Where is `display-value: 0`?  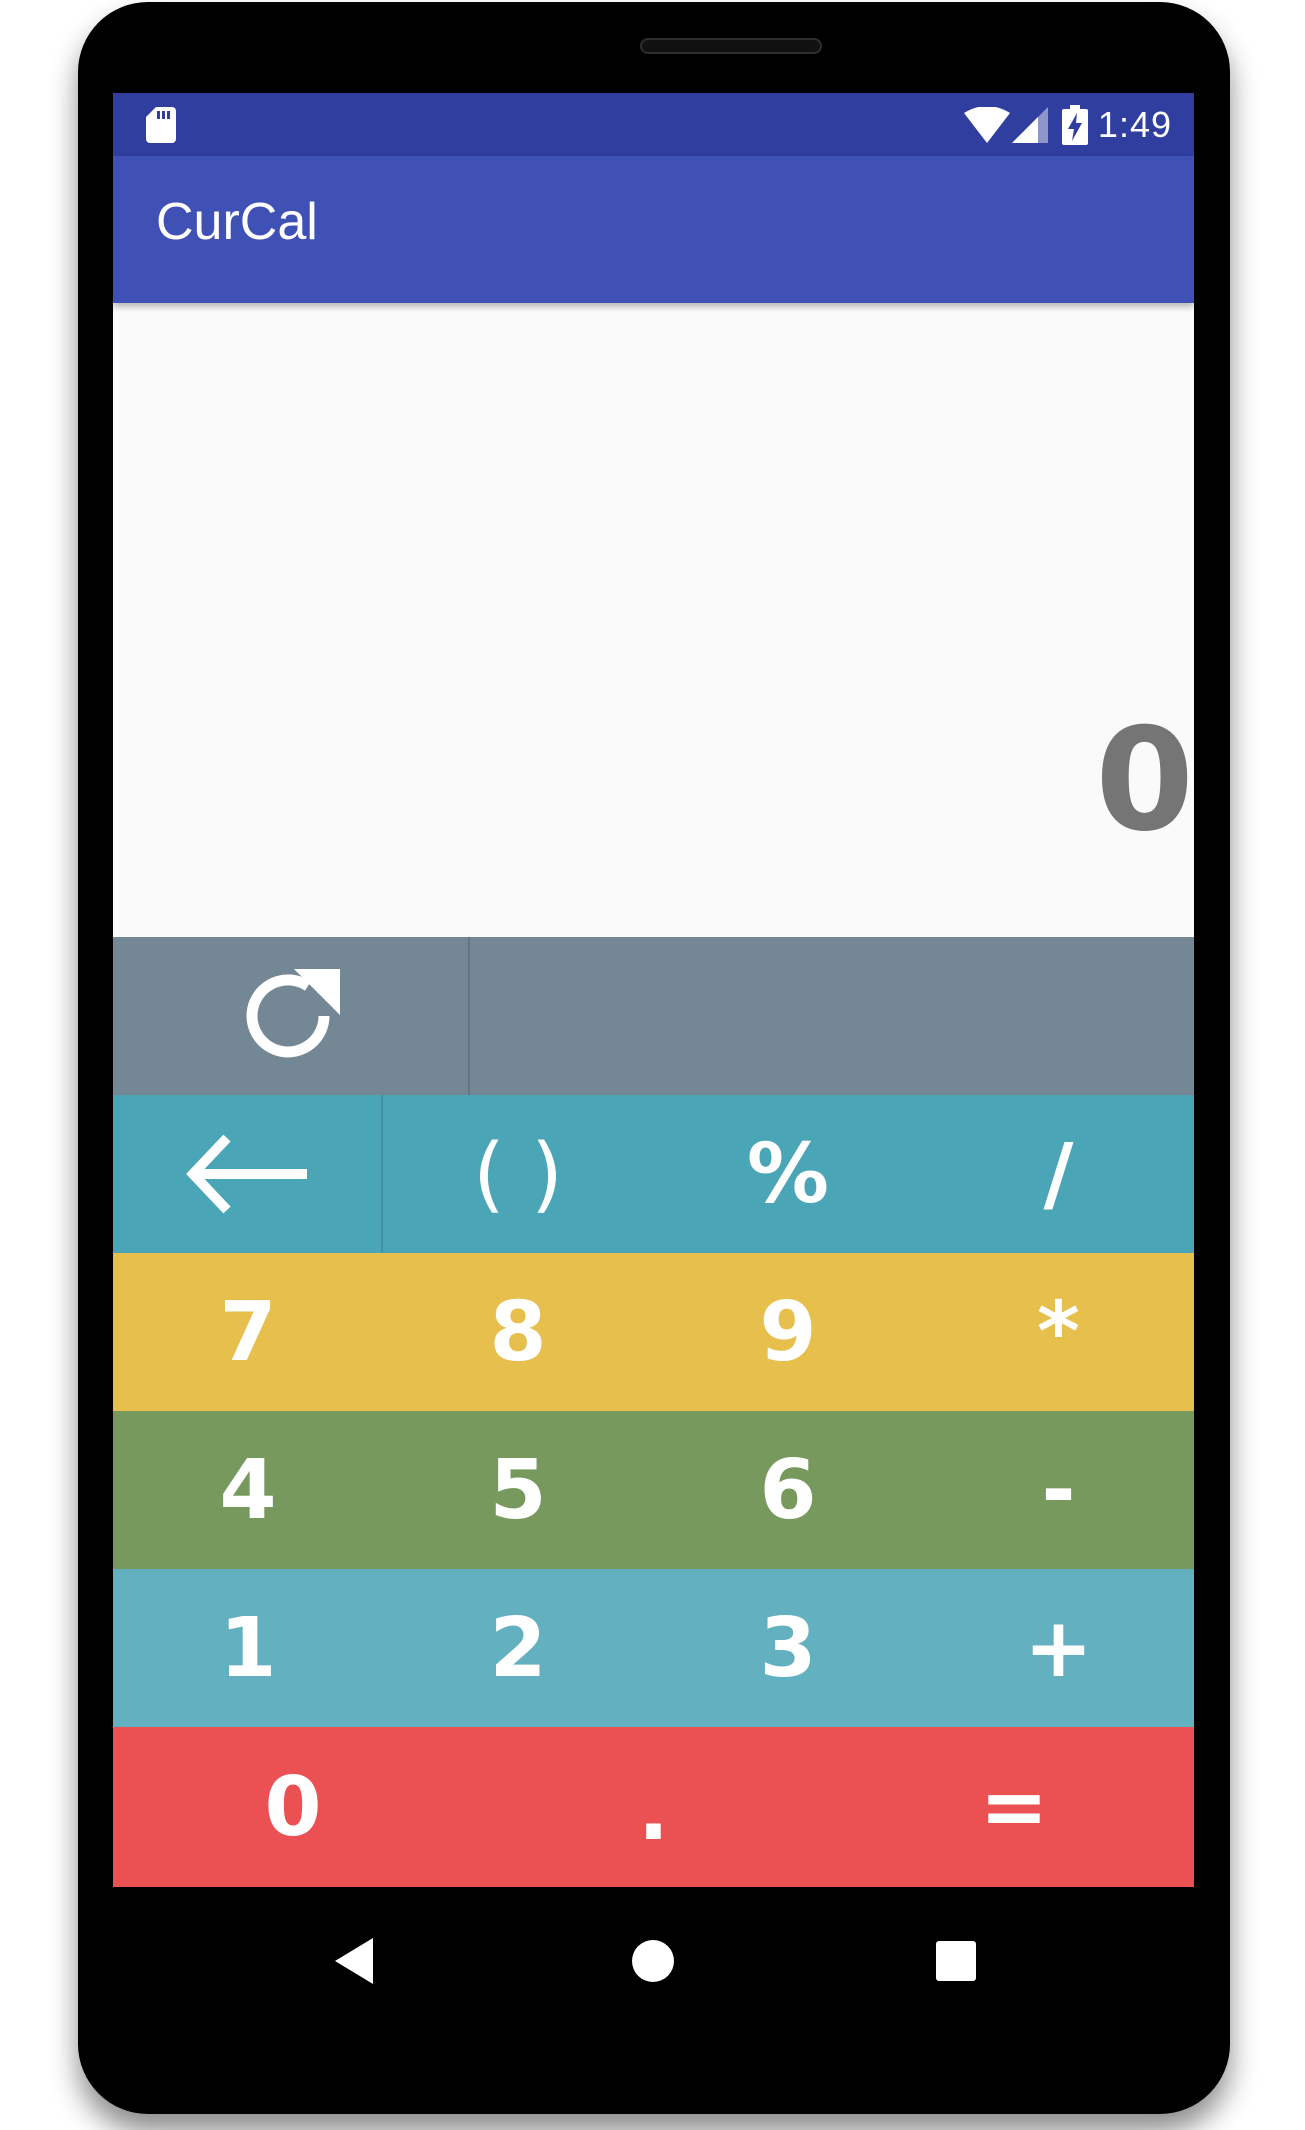 display-value: 0 is located at coordinates (1144, 780).